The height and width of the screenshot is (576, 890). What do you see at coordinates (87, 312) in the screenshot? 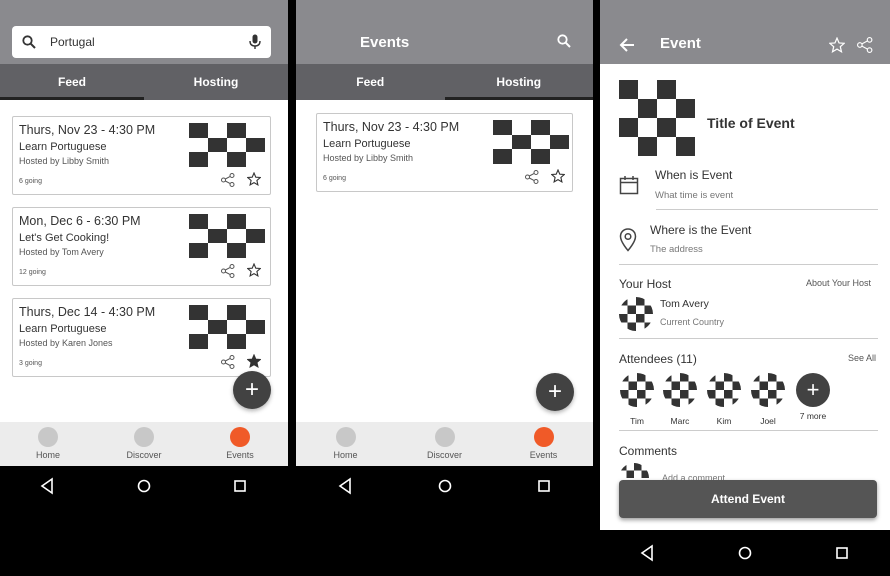
I see `event-date: Thurs, Dec 14 - 4:30 PM` at bounding box center [87, 312].